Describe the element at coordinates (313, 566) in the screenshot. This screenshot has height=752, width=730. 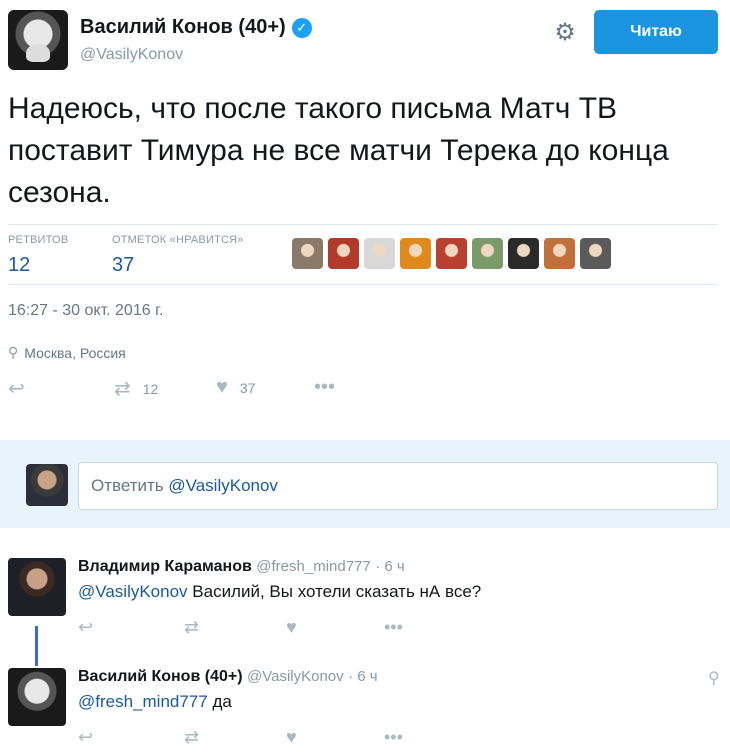
I see `reply-author-handle: @fresh_mind777` at that location.